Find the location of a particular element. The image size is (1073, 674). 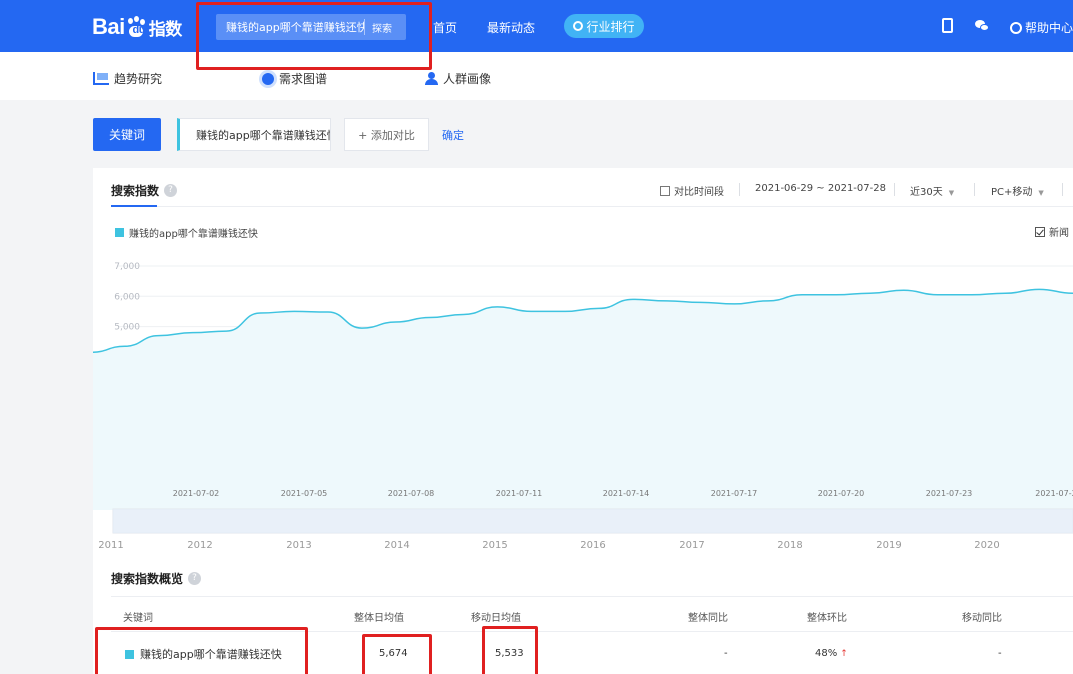

overall-mom-value: 48% ↑ is located at coordinates (831, 653).